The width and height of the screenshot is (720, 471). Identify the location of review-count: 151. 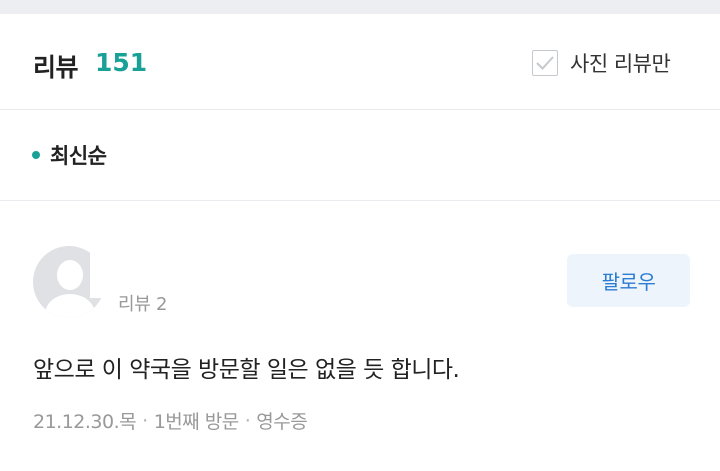
(121, 62).